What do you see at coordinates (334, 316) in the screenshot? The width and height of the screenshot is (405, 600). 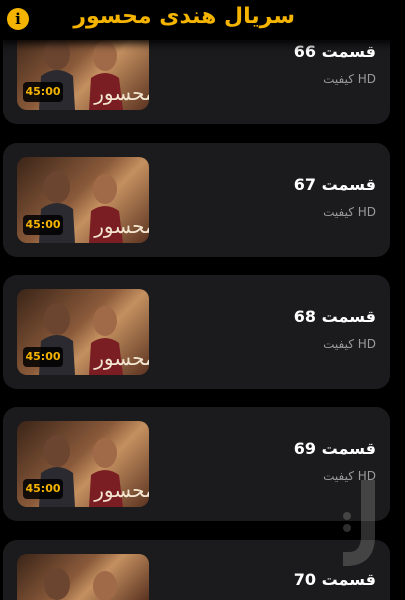 I see `episode-title: قسمت 68` at bounding box center [334, 316].